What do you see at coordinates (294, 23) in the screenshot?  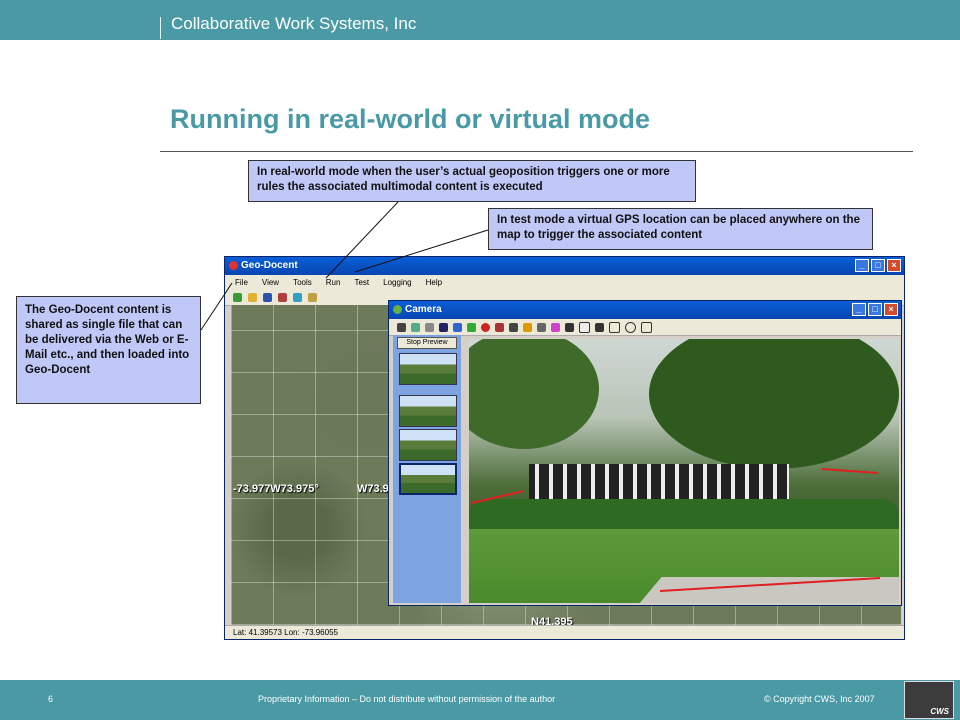 I see `company-name: Collaborative Work Systems, Inc` at bounding box center [294, 23].